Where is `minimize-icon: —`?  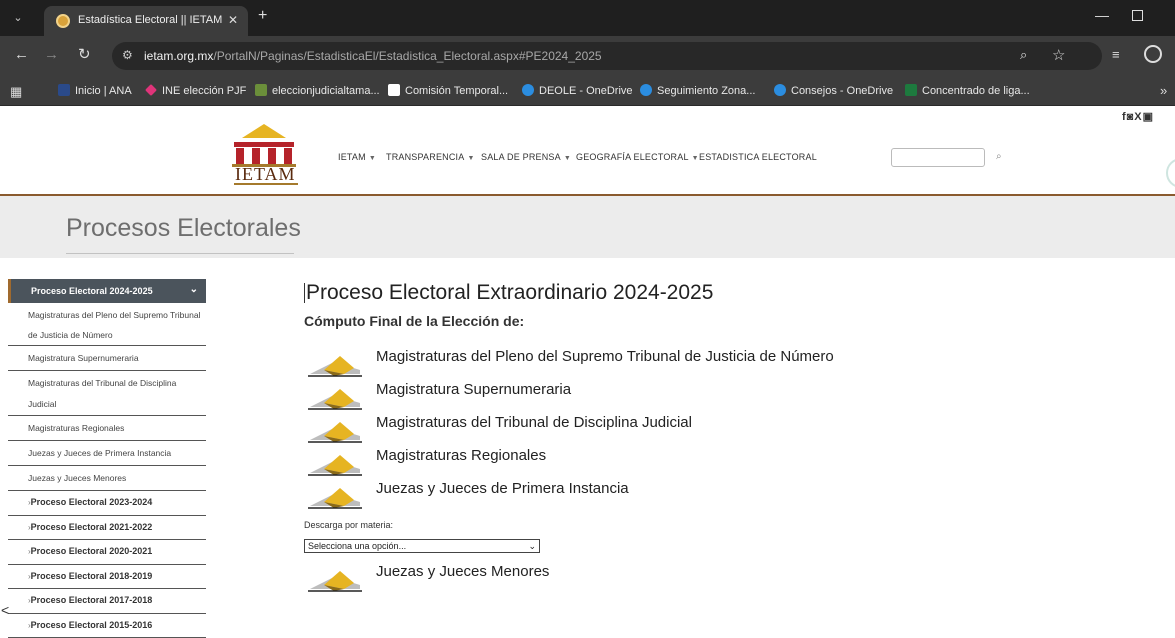 minimize-icon: — is located at coordinates (1102, 15).